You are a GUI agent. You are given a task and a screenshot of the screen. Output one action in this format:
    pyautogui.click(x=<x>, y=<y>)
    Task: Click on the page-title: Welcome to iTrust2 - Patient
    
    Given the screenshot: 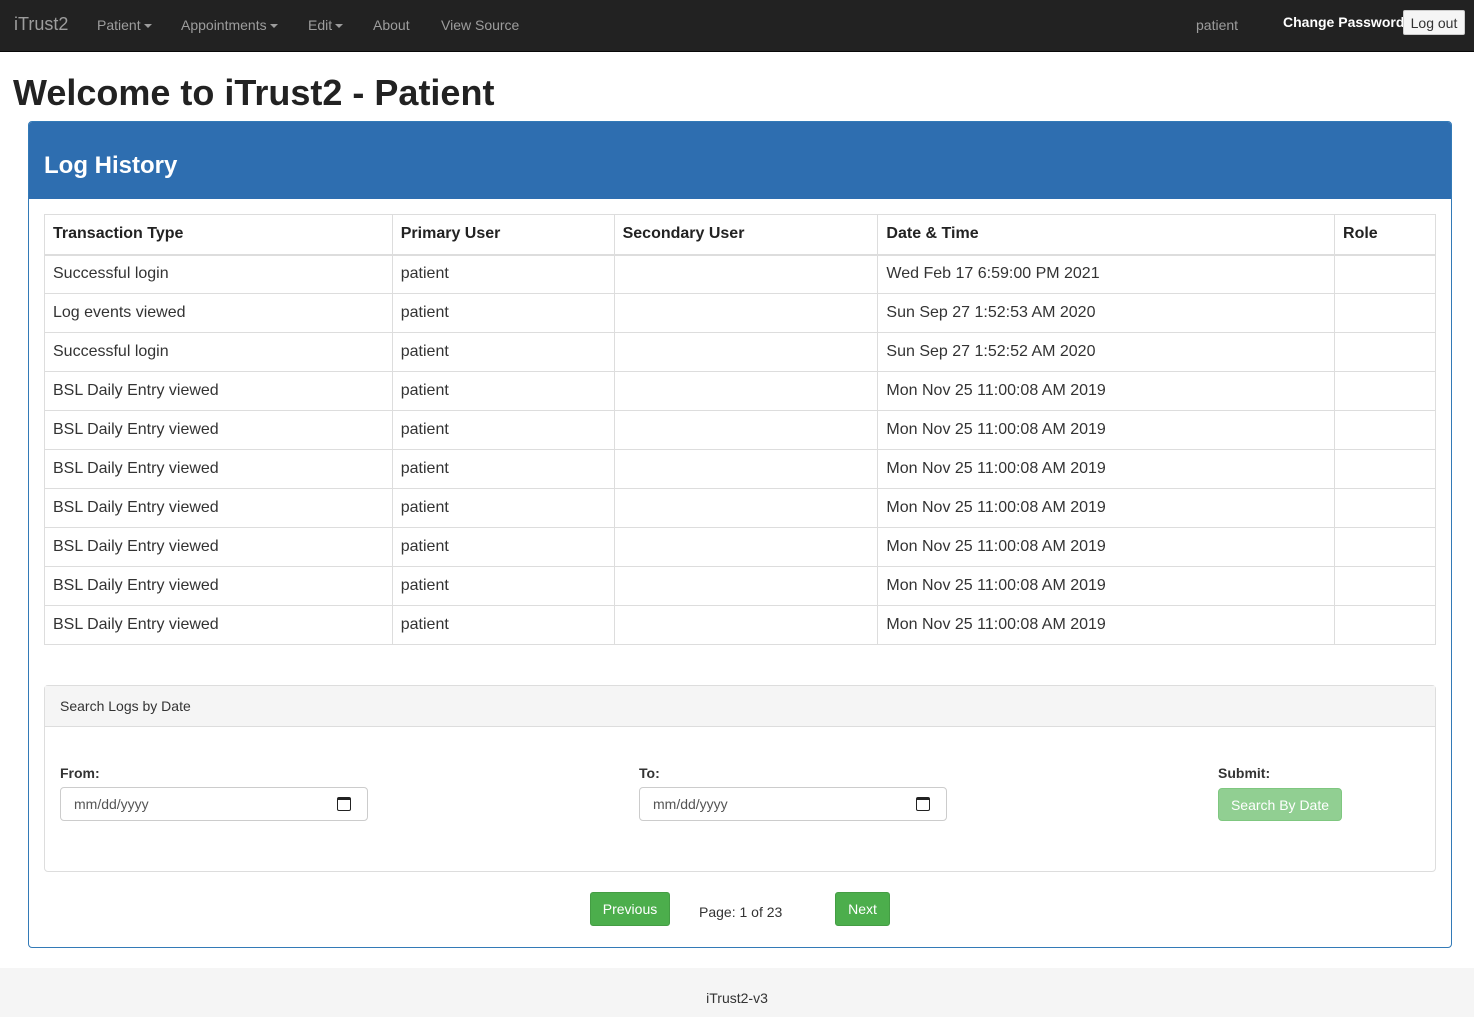 What is the action you would take?
    pyautogui.click(x=254, y=92)
    